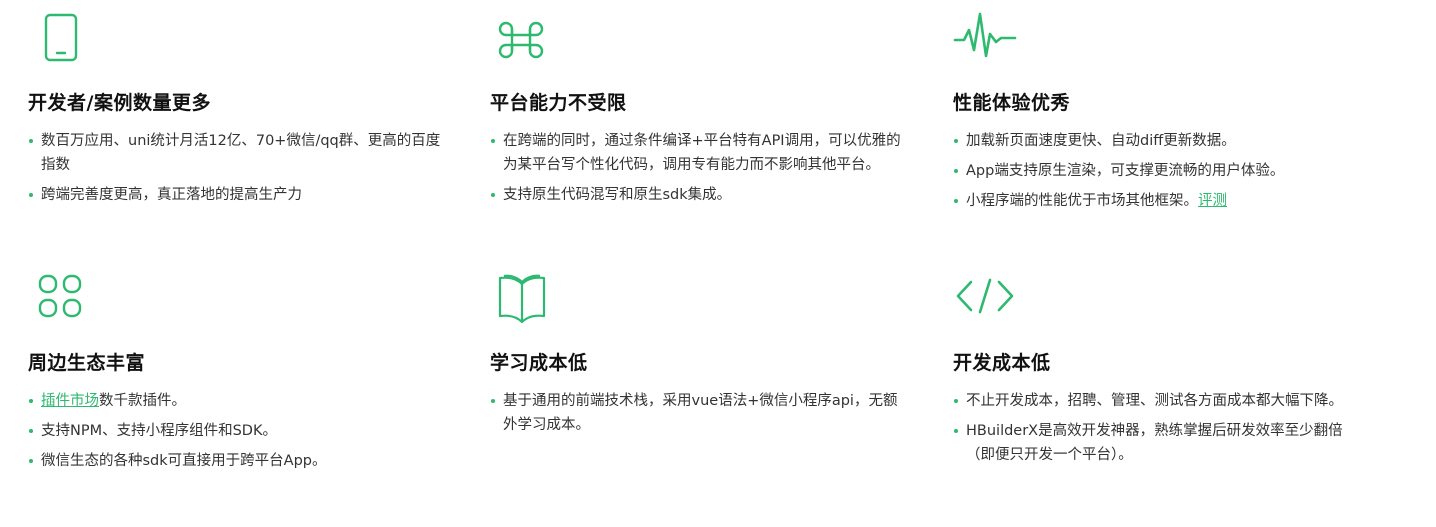  Describe the element at coordinates (1012, 103) in the screenshot. I see `feature-title: 性能体验优秀` at that location.